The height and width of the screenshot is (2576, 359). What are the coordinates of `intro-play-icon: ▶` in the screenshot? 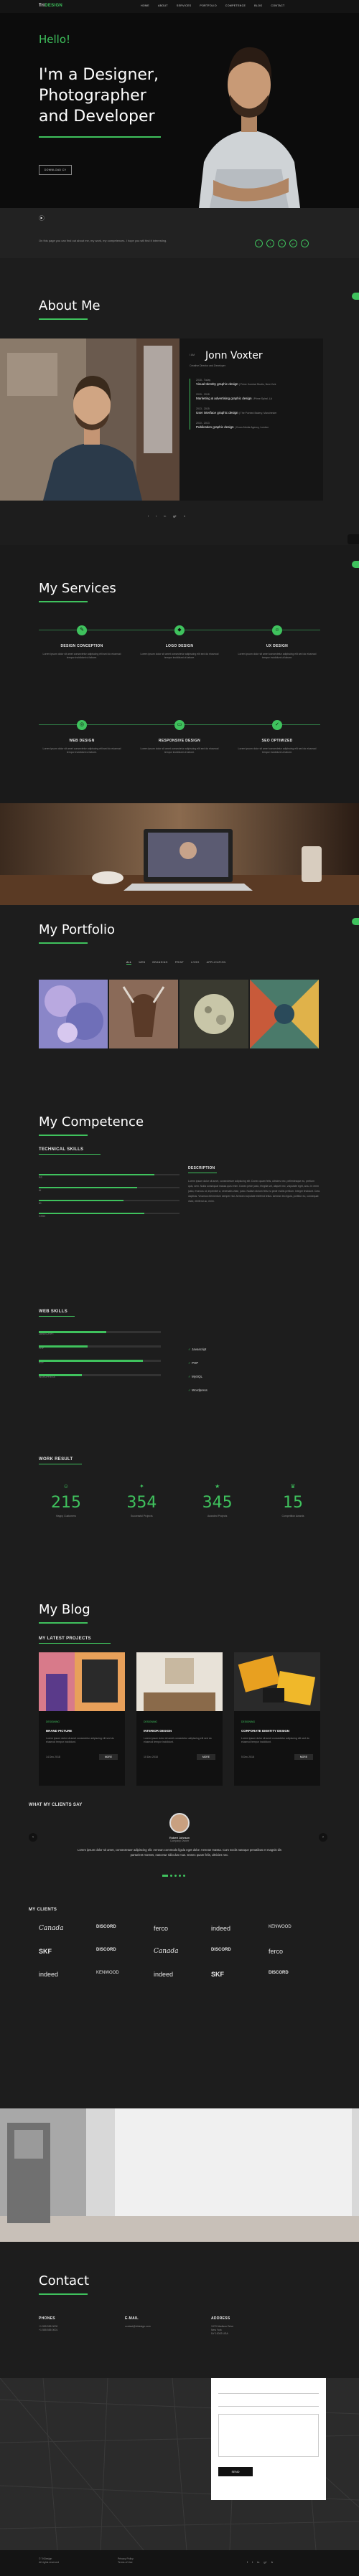 It's located at (42, 218).